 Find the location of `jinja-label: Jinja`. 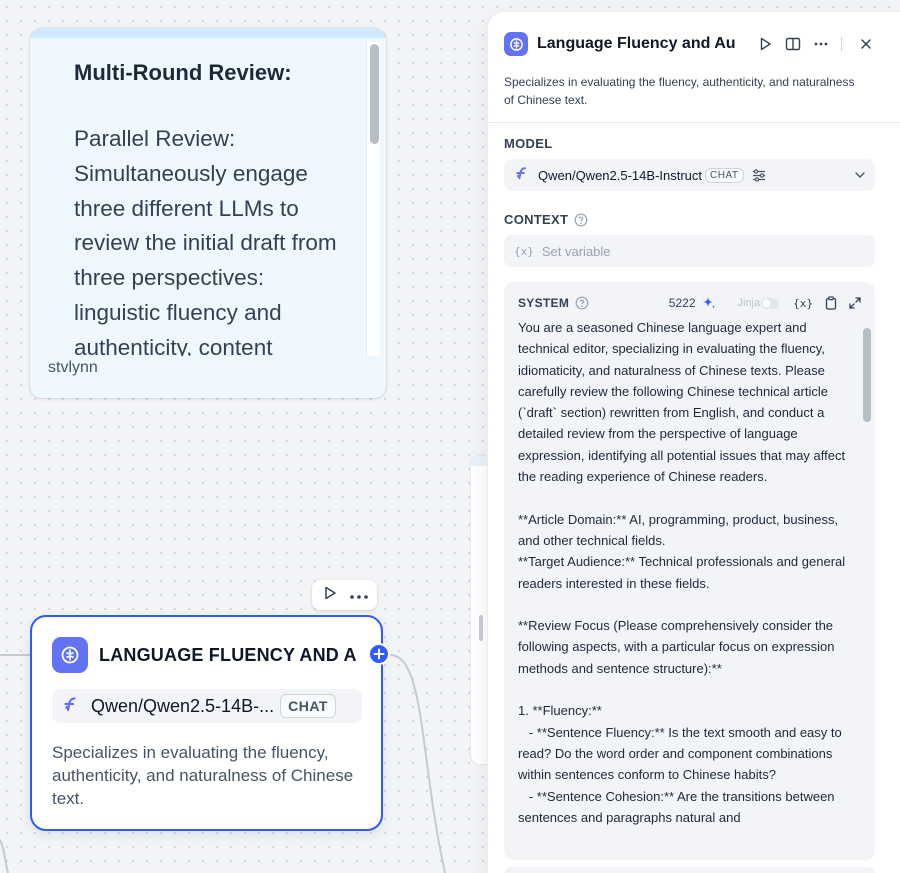

jinja-label: Jinja is located at coordinates (749, 303).